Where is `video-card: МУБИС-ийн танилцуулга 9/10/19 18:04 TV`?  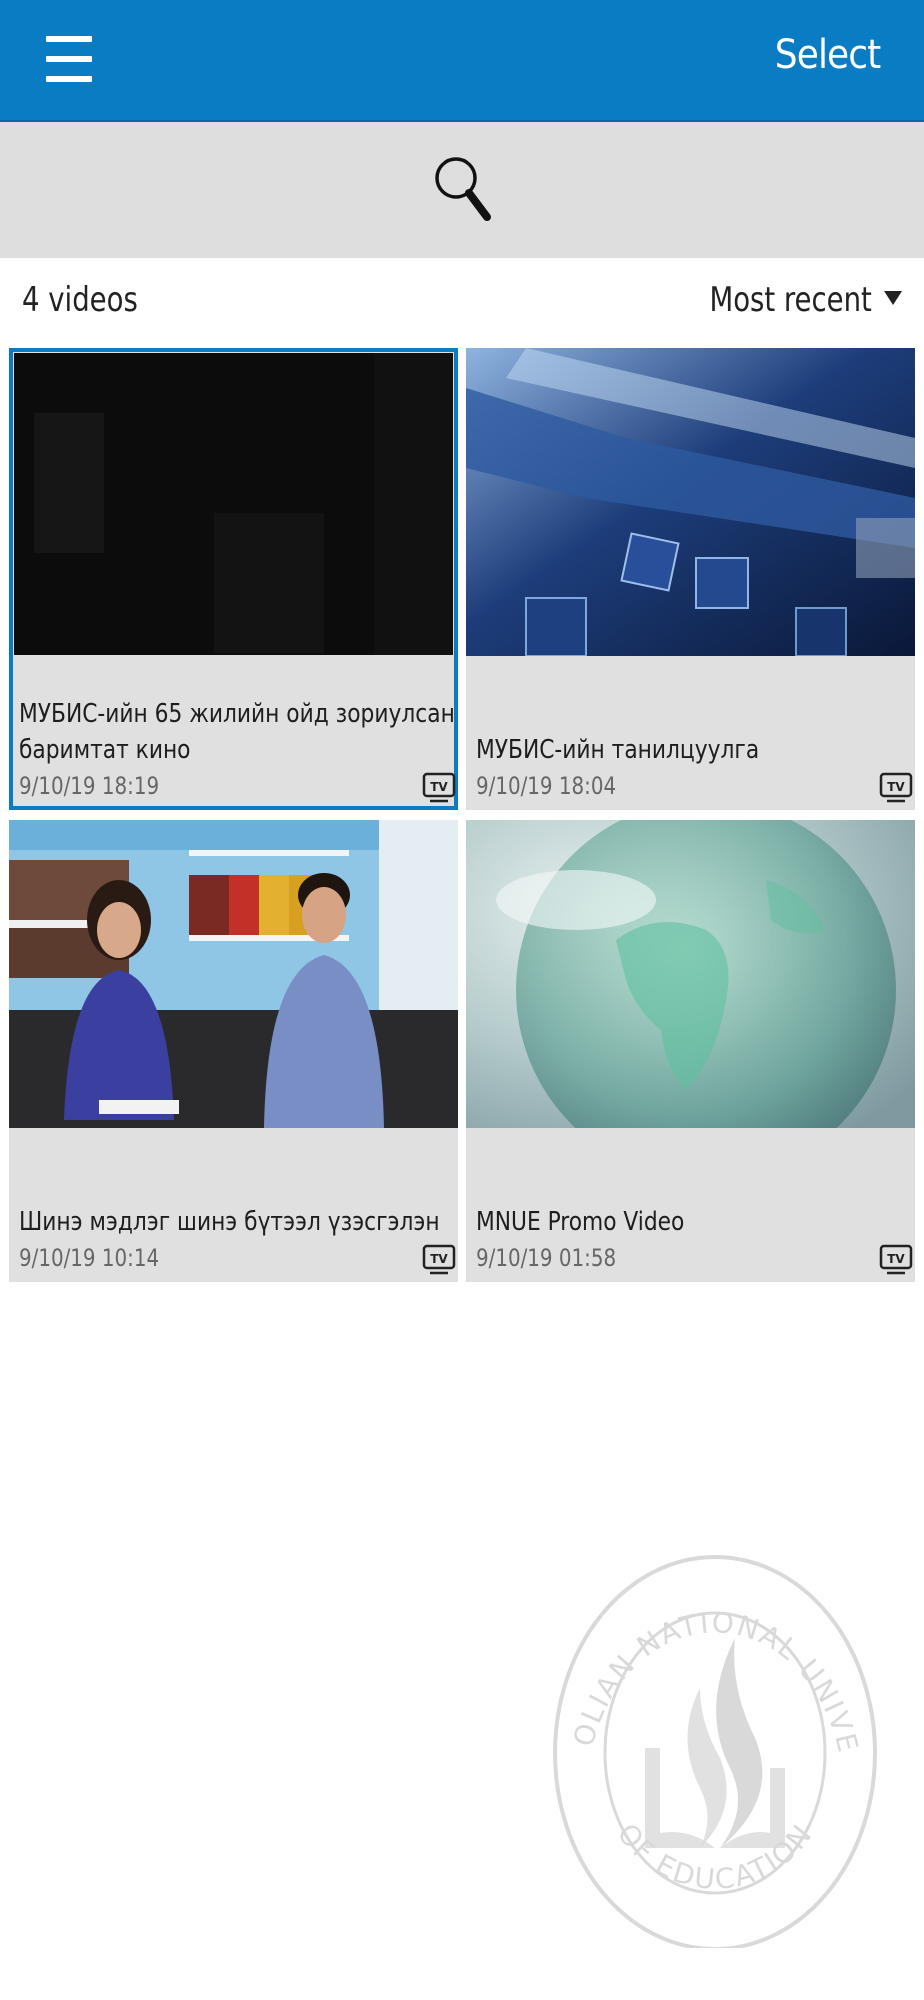
video-card: МУБИС-ийн танилцуулга 9/10/19 18:04 TV is located at coordinates (690, 579).